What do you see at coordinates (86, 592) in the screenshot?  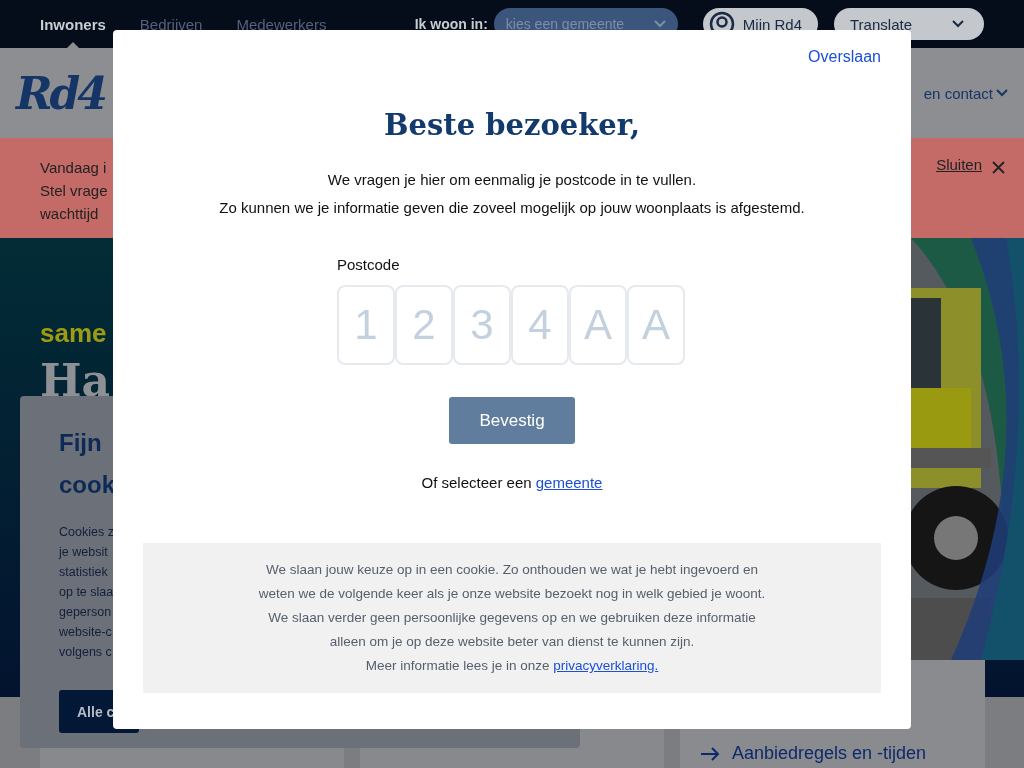 I see `cookie-text: Cookies z je websit statistiek op te slaa geperson website-c volgens c` at bounding box center [86, 592].